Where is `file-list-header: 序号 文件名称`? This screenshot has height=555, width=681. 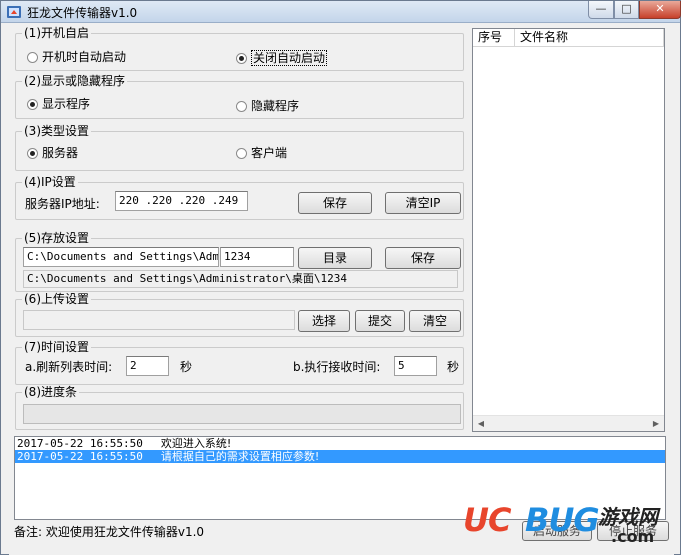
file-list-header: 序号 文件名称 is located at coordinates (568, 38).